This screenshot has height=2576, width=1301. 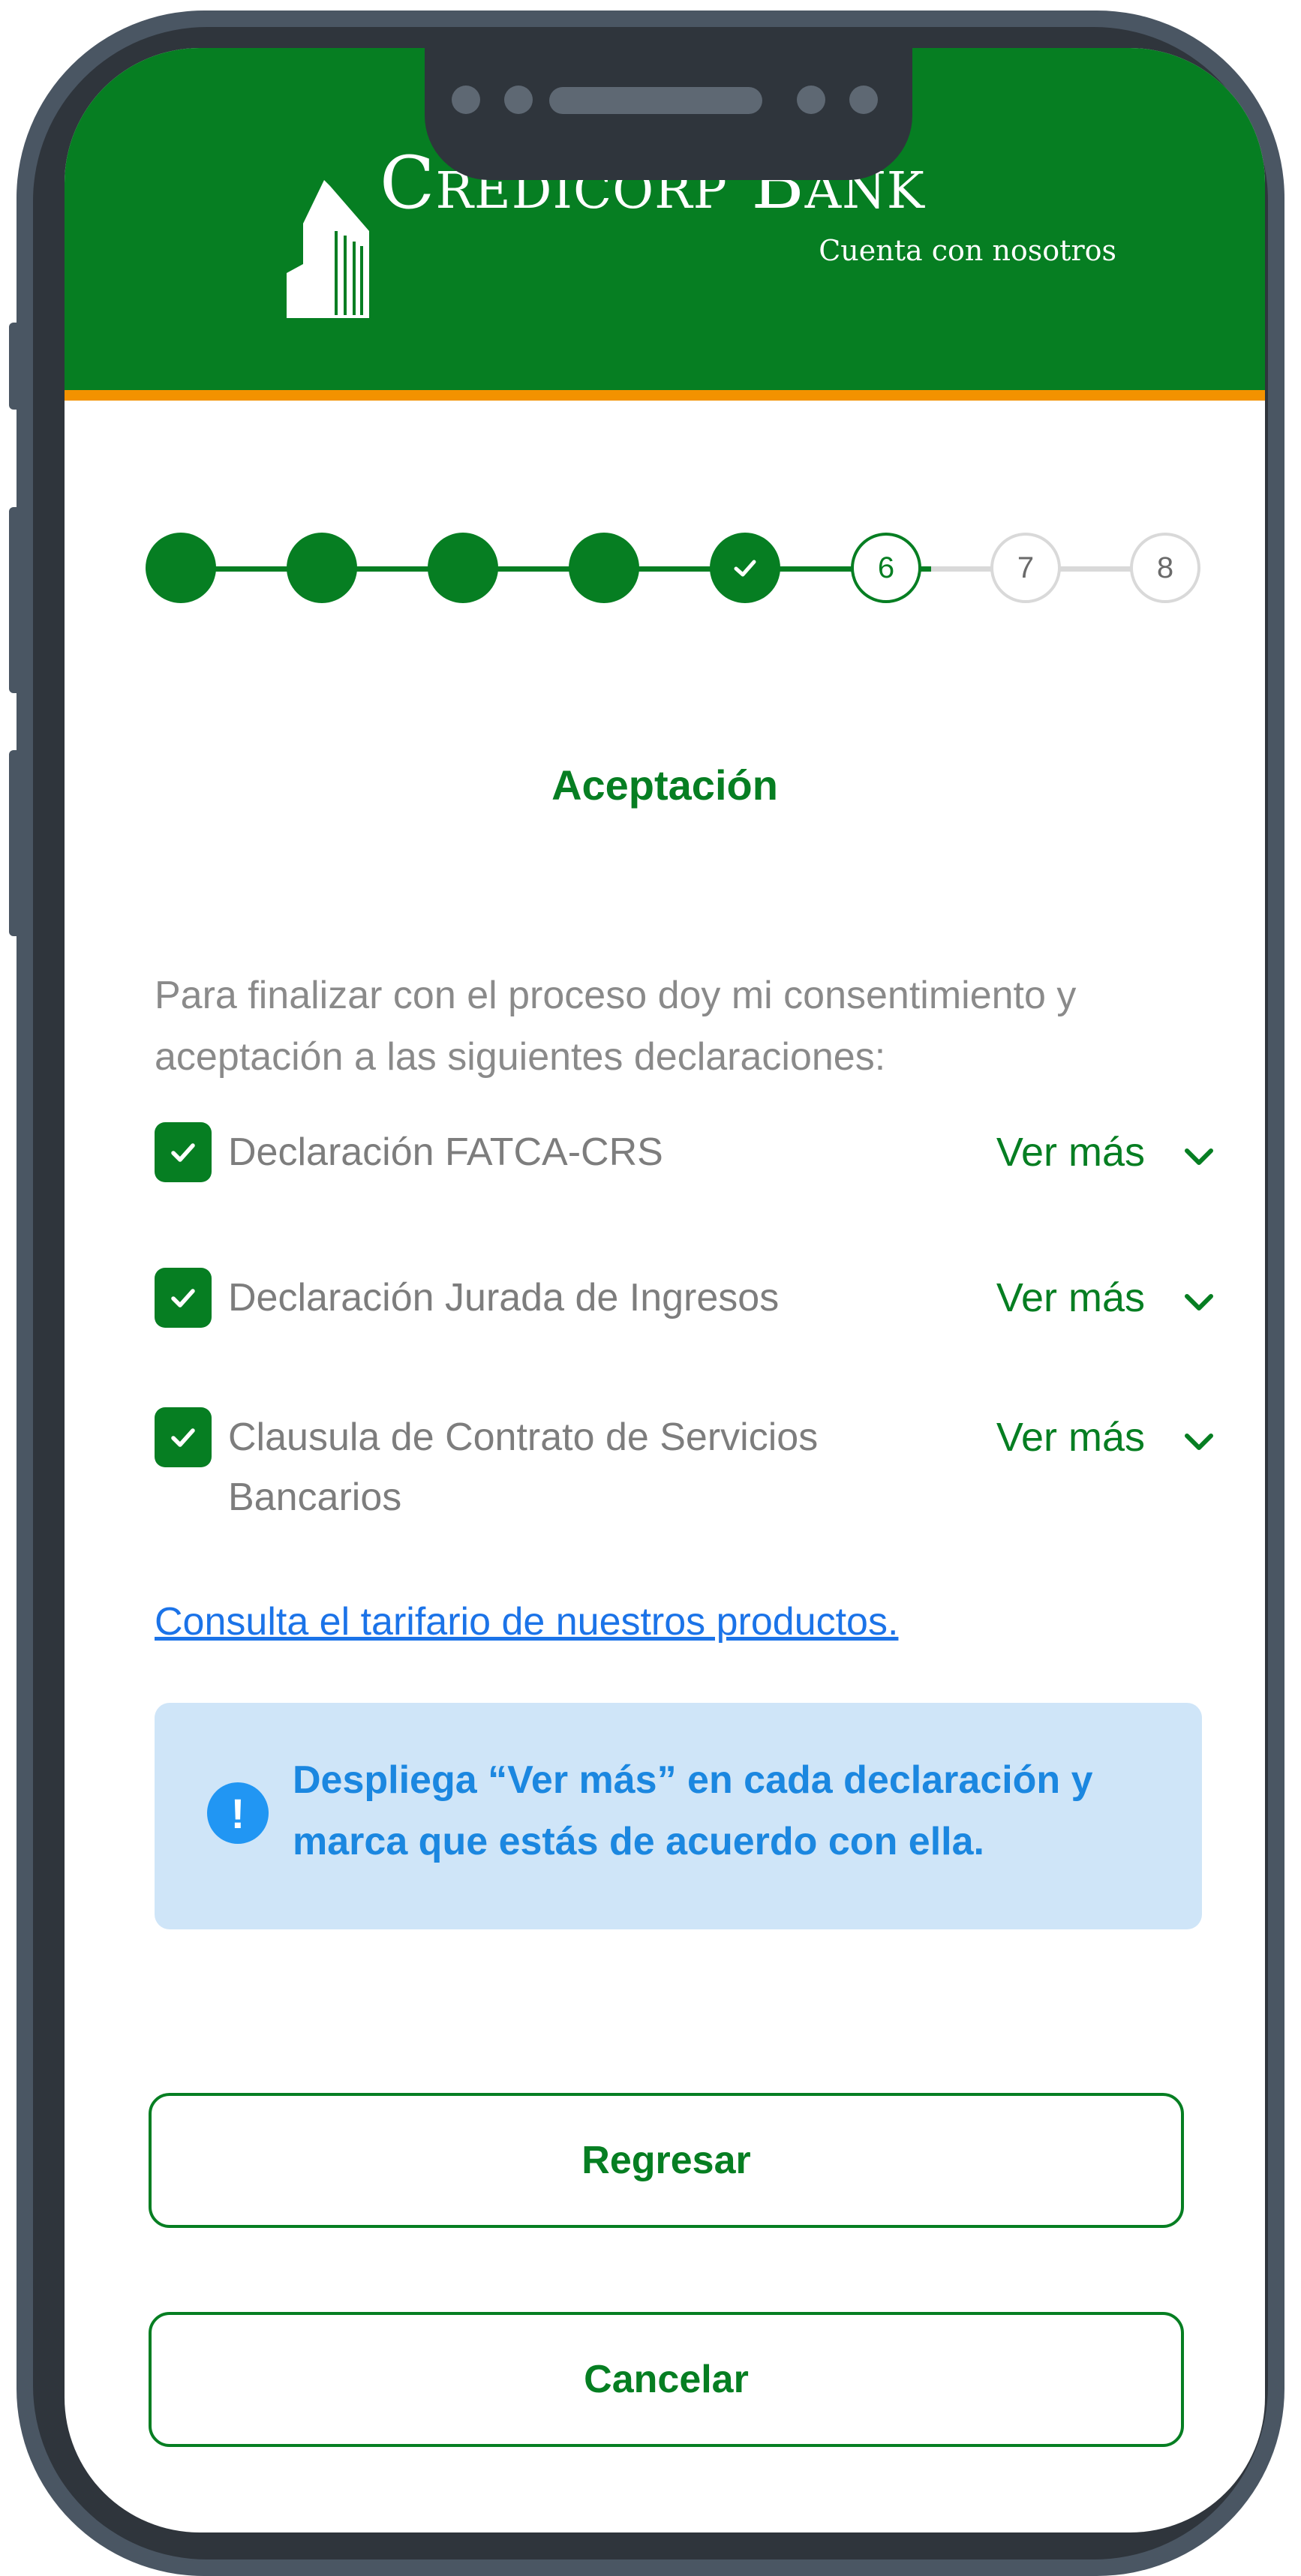 I want to click on step-6: 6, so click(x=886, y=568).